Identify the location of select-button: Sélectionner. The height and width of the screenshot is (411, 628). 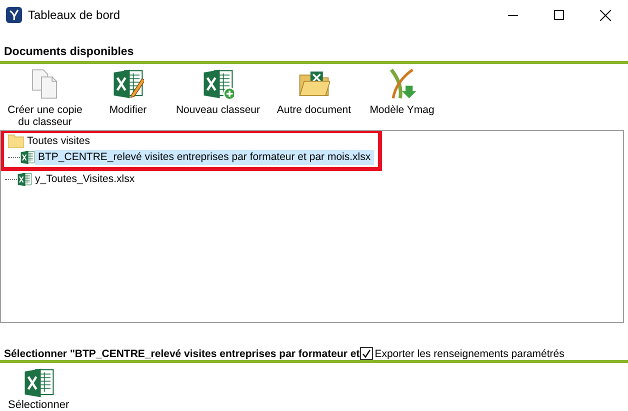
(39, 389).